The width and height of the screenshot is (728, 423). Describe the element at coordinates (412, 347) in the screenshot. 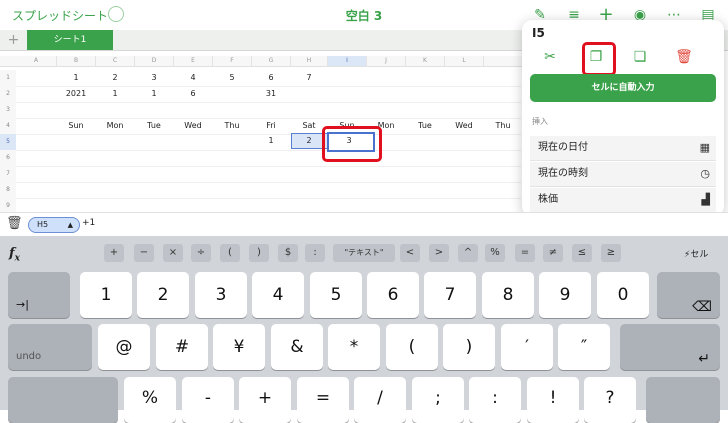

I see `key-open-paren: (` at that location.